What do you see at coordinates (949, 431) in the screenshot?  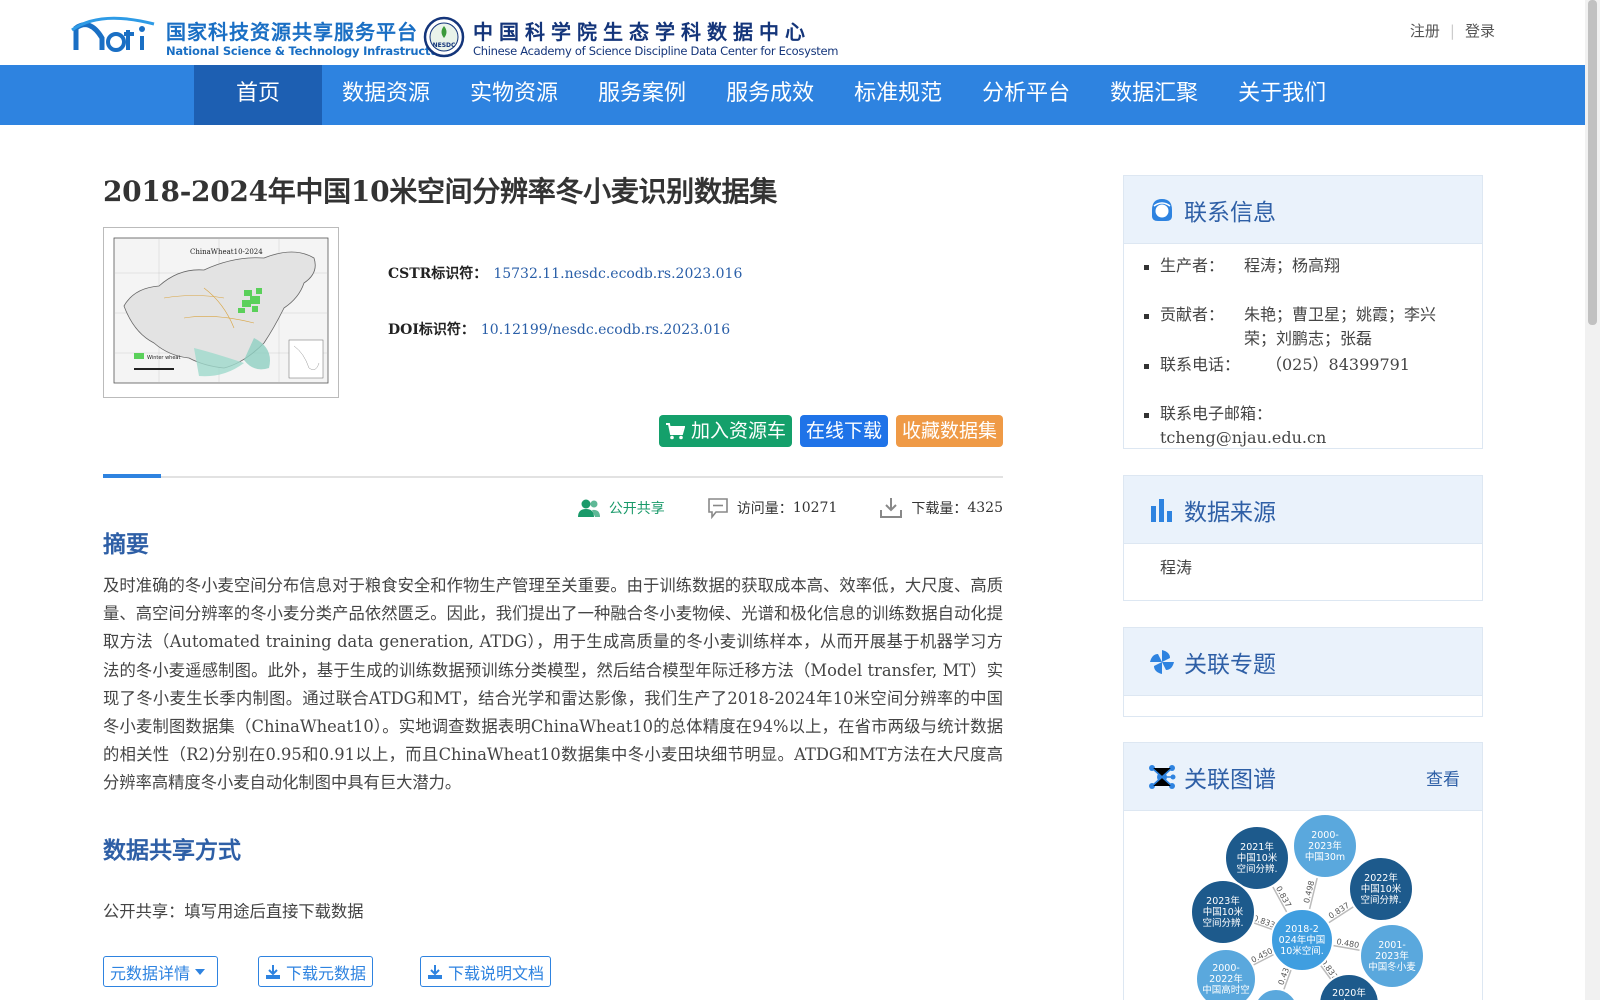 I see `favorite-dataset-button: 收藏数据集` at bounding box center [949, 431].